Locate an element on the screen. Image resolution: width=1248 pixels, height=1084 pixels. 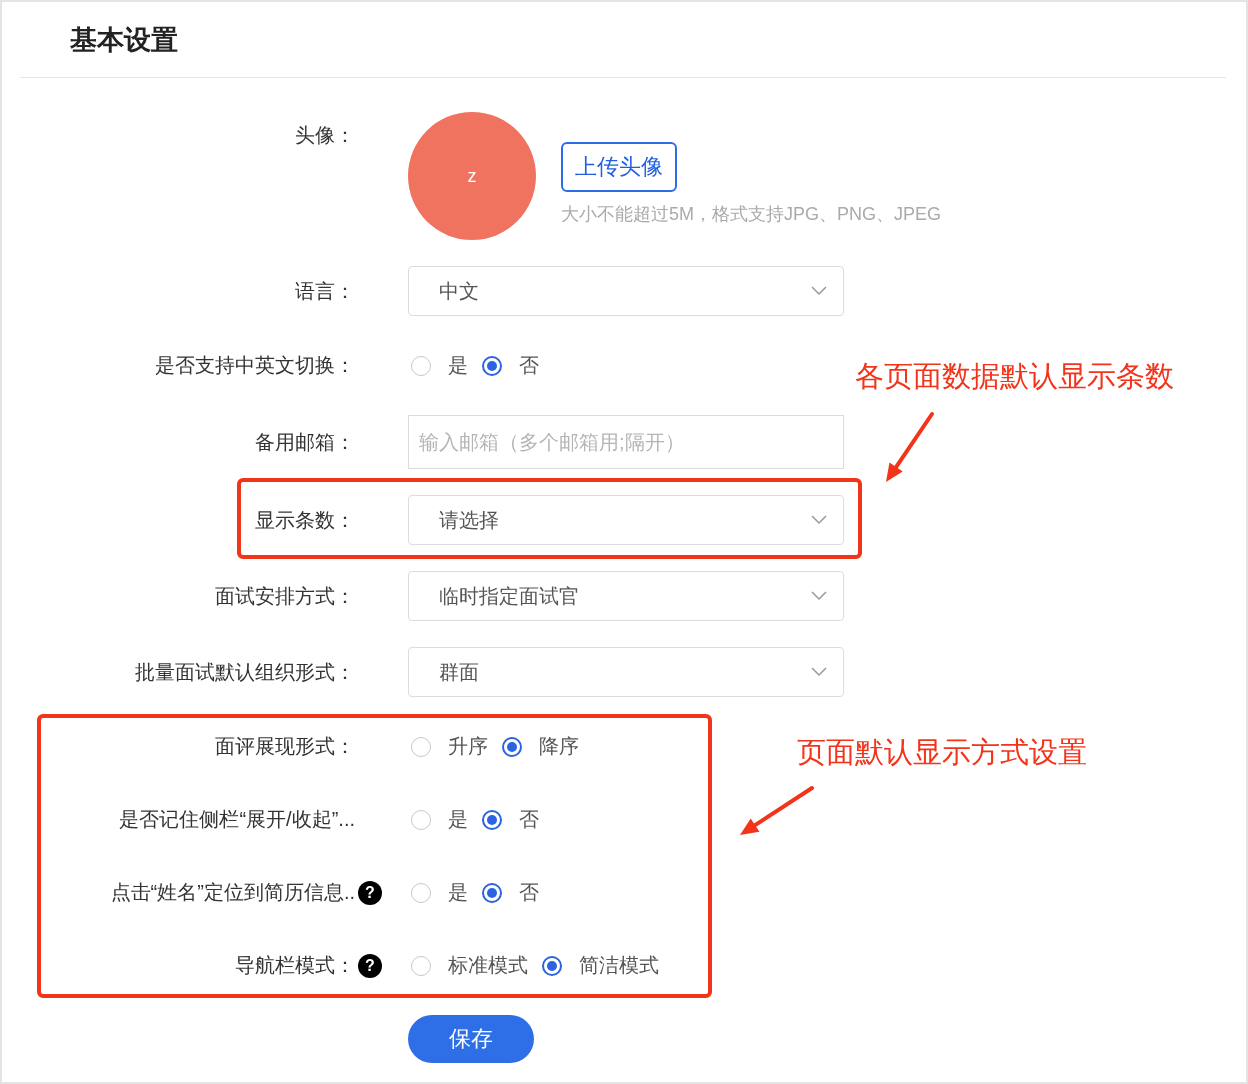
save-button: 保存 is located at coordinates (471, 1039).